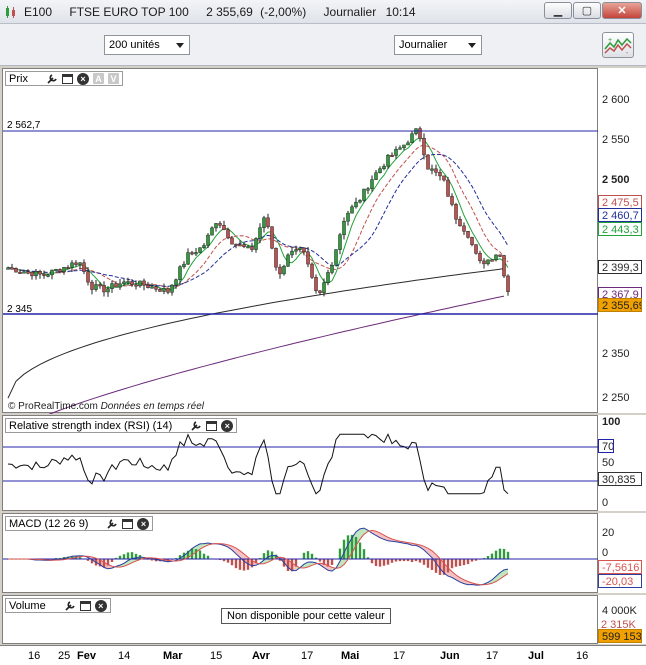  I want to click on add-indicator-button: + -, so click(618, 45).